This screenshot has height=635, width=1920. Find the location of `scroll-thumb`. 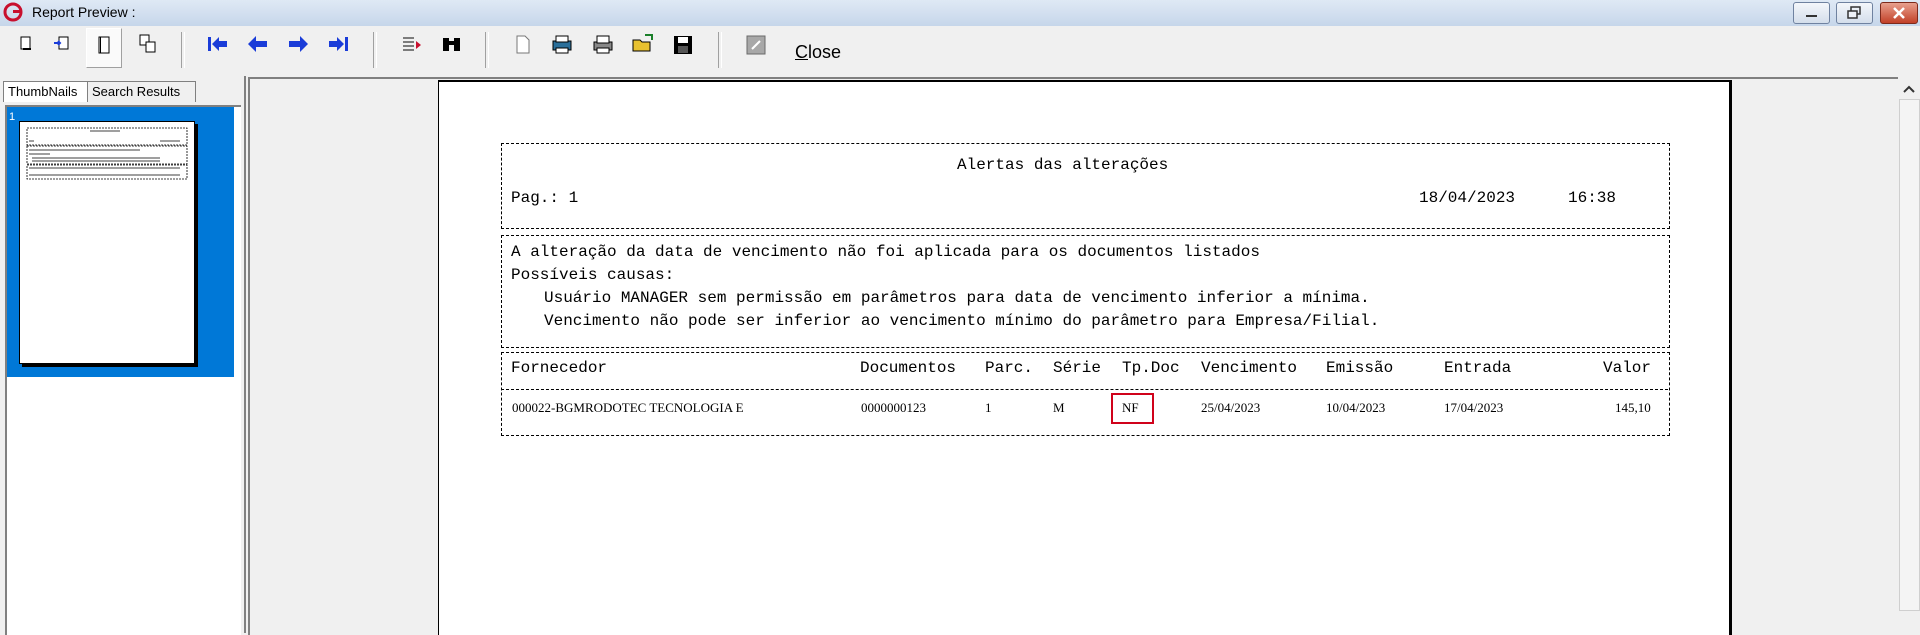

scroll-thumb is located at coordinates (1909, 355).